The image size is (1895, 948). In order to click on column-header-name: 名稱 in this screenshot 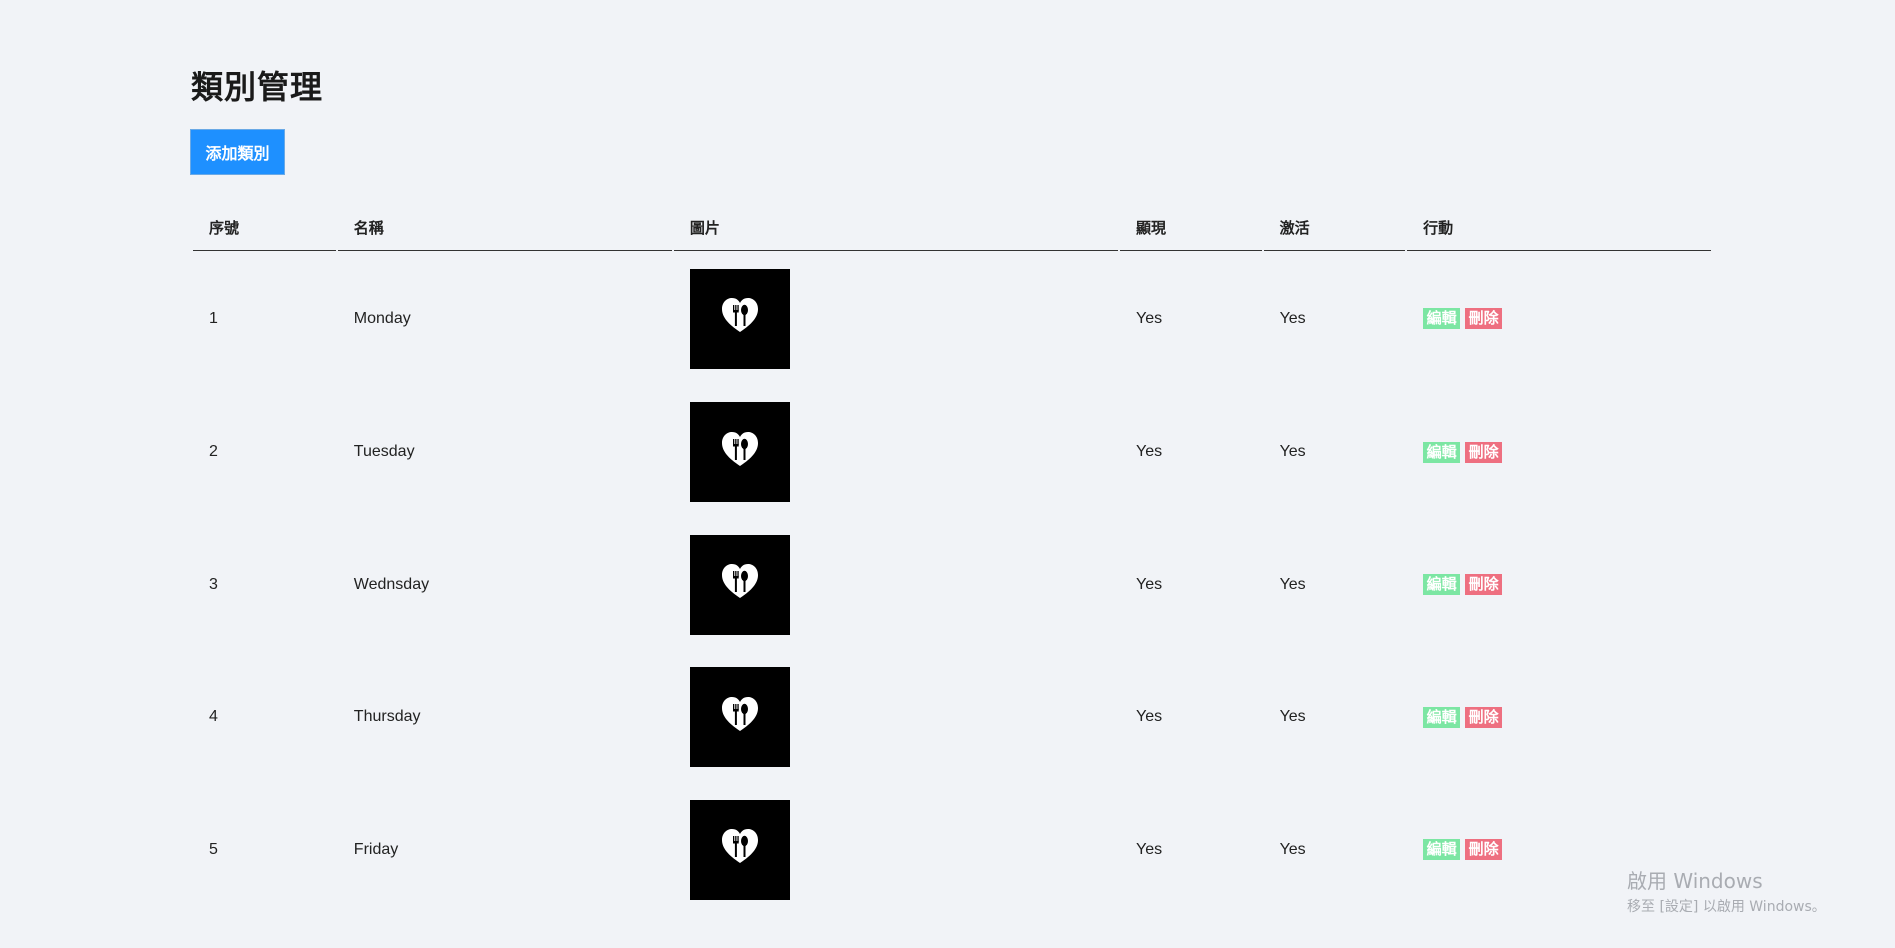, I will do `click(504, 227)`.